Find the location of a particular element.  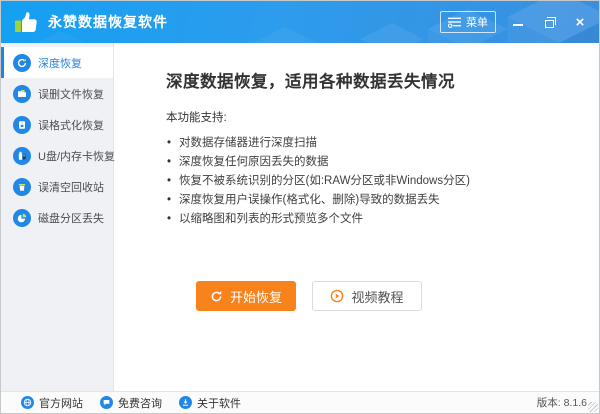

menu-button-label: 菜单 is located at coordinates (477, 23).